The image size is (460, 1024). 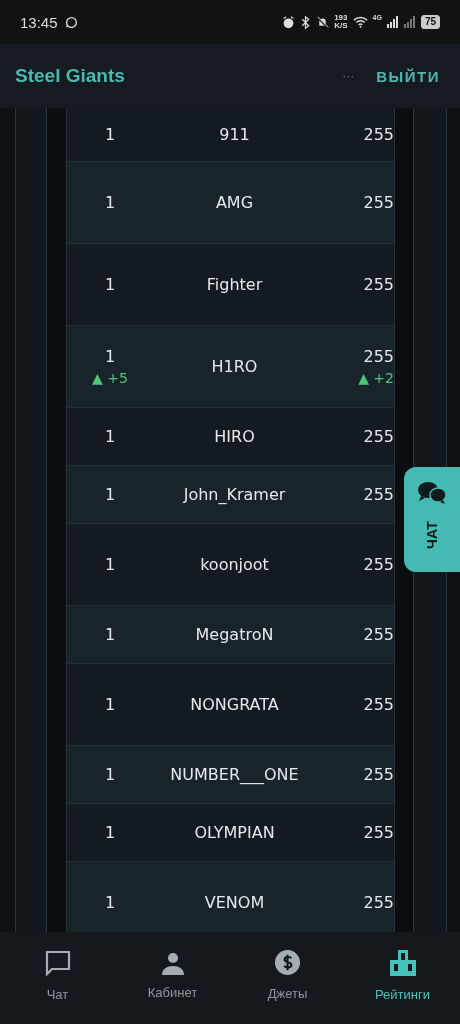 What do you see at coordinates (432, 493) in the screenshot?
I see `chat-bubbles-icon` at bounding box center [432, 493].